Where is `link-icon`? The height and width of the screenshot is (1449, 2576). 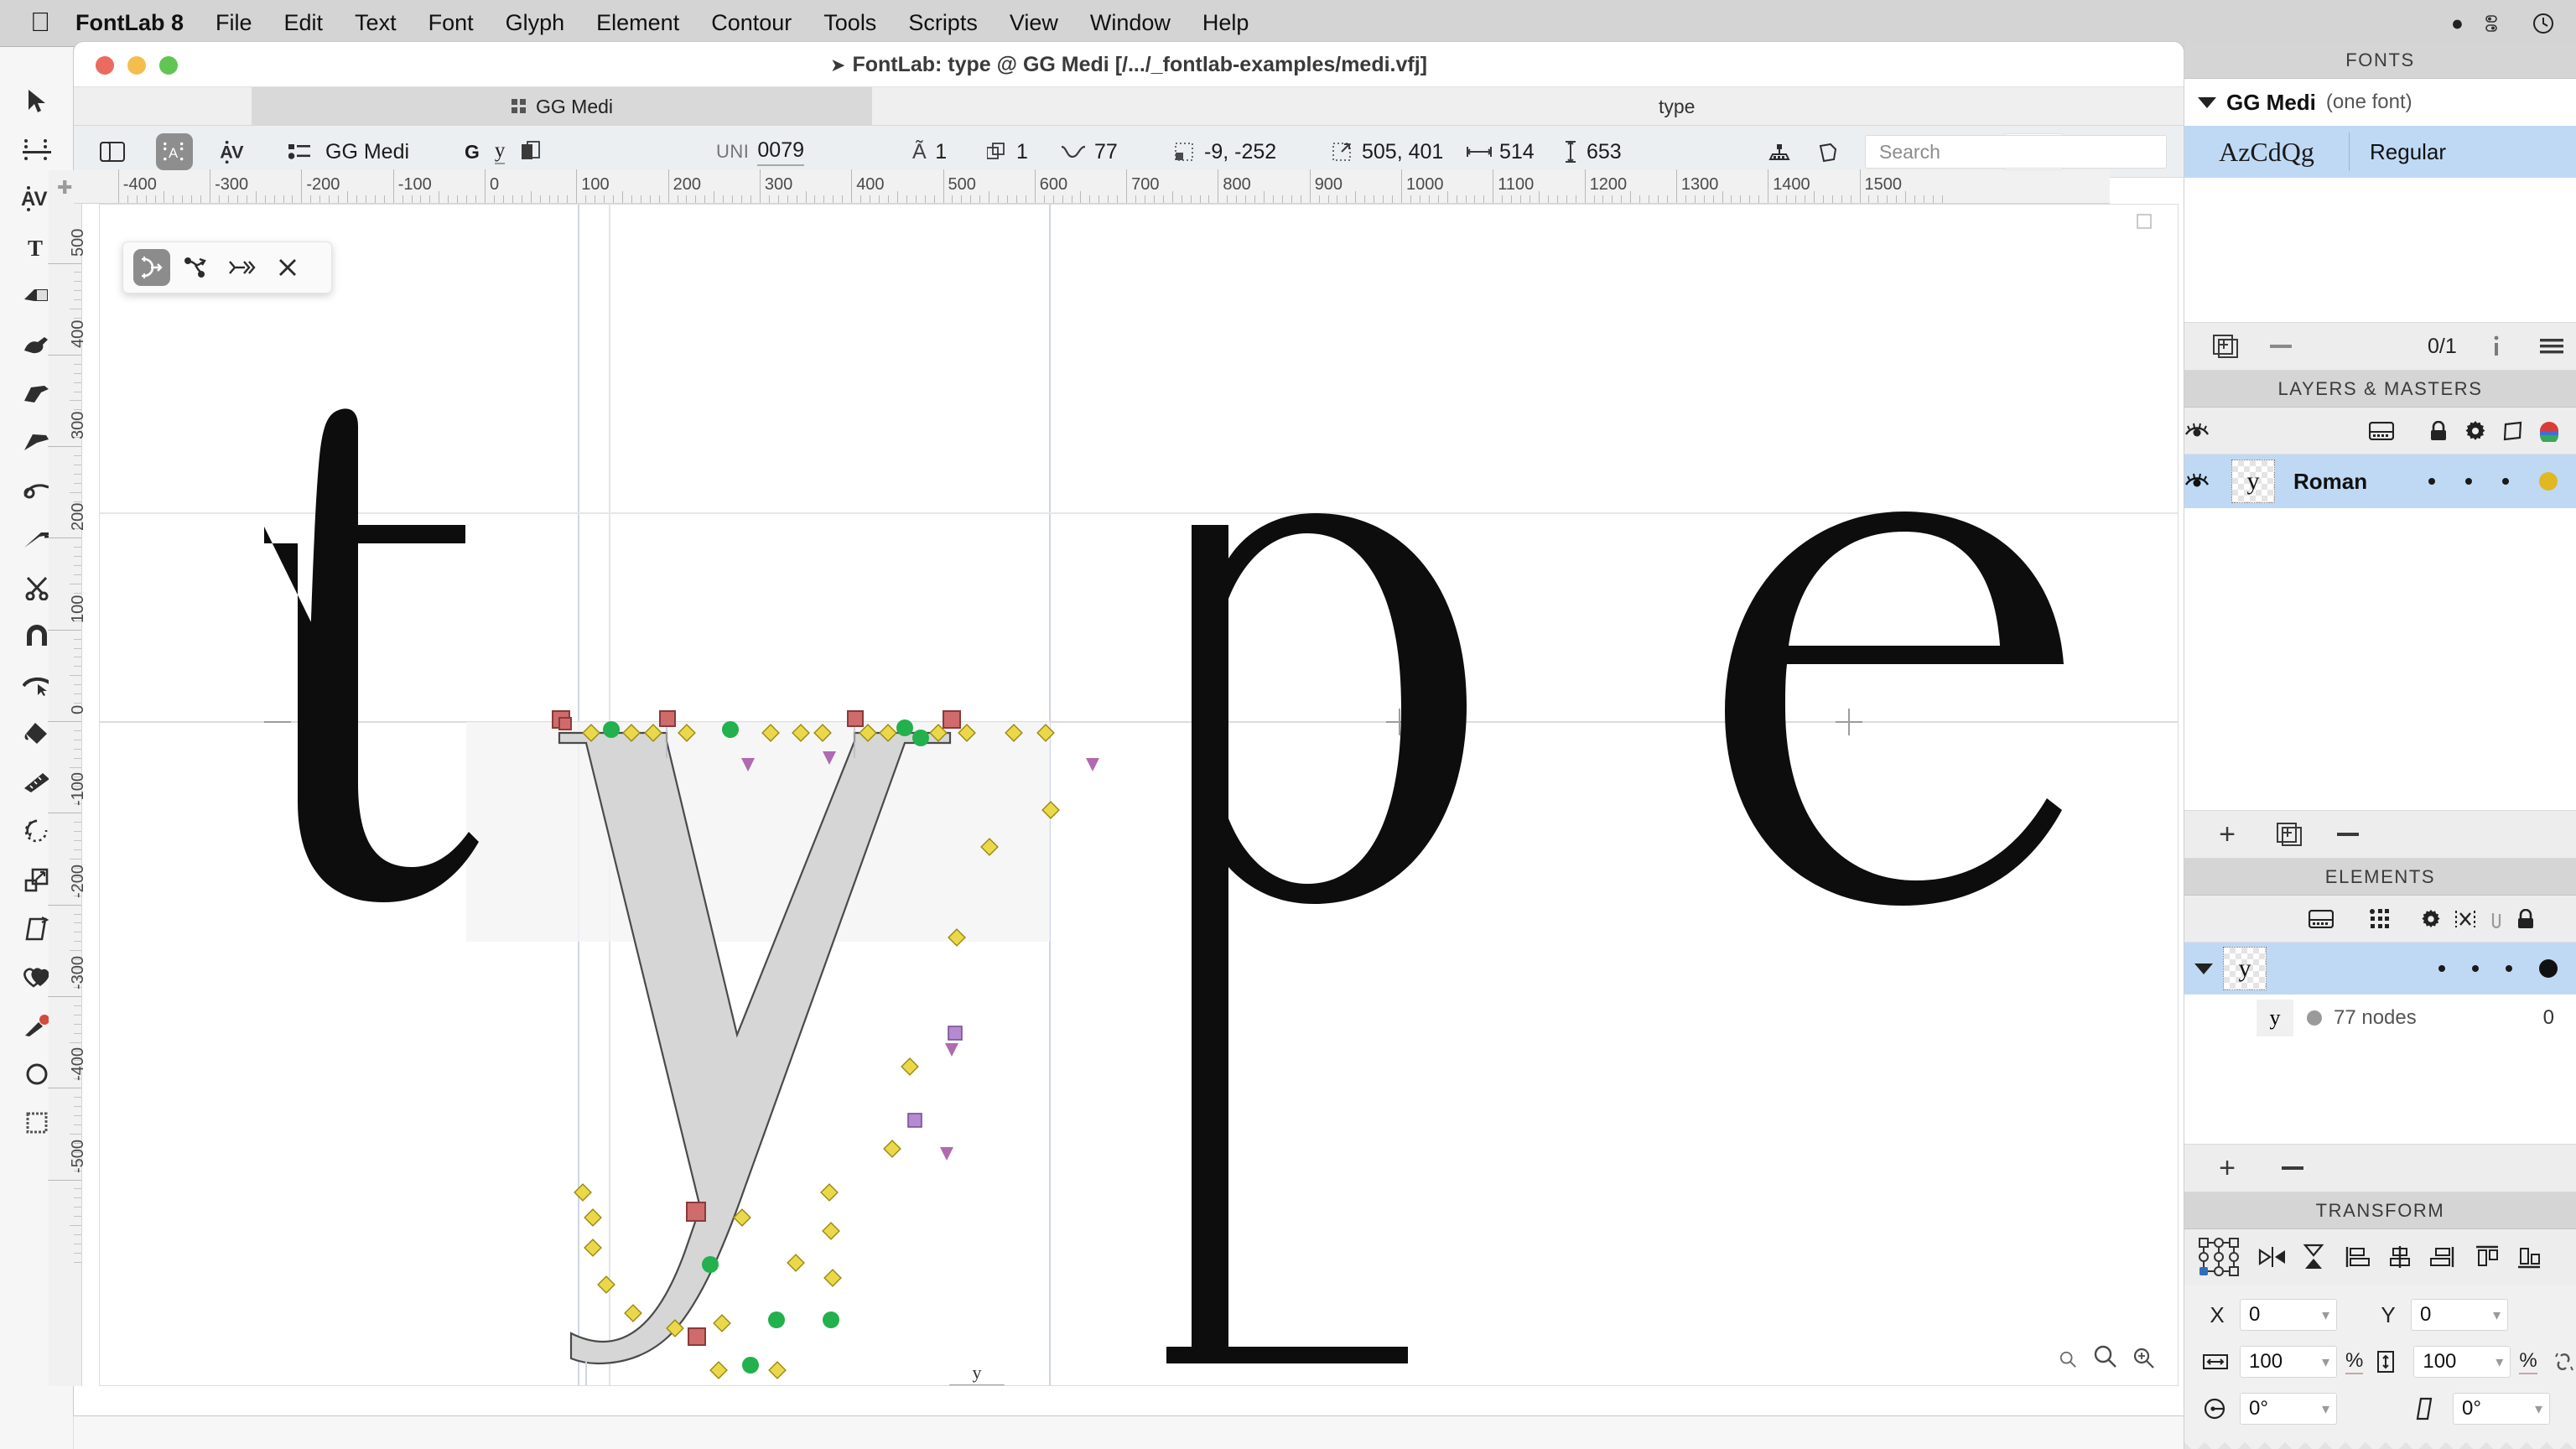
link-icon is located at coordinates (2496, 919).